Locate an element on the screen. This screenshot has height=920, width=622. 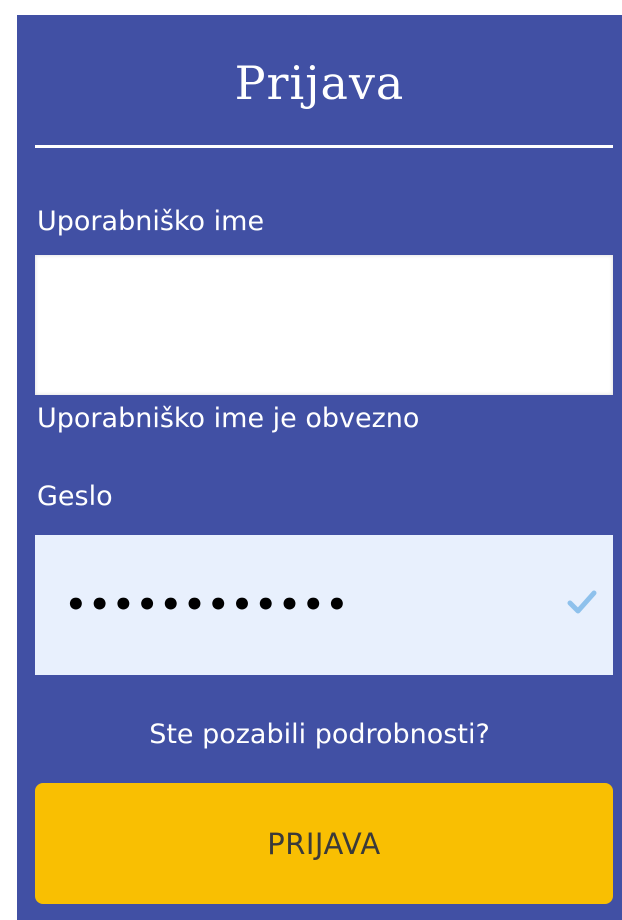
login-button: PRIJAVA is located at coordinates (324, 843).